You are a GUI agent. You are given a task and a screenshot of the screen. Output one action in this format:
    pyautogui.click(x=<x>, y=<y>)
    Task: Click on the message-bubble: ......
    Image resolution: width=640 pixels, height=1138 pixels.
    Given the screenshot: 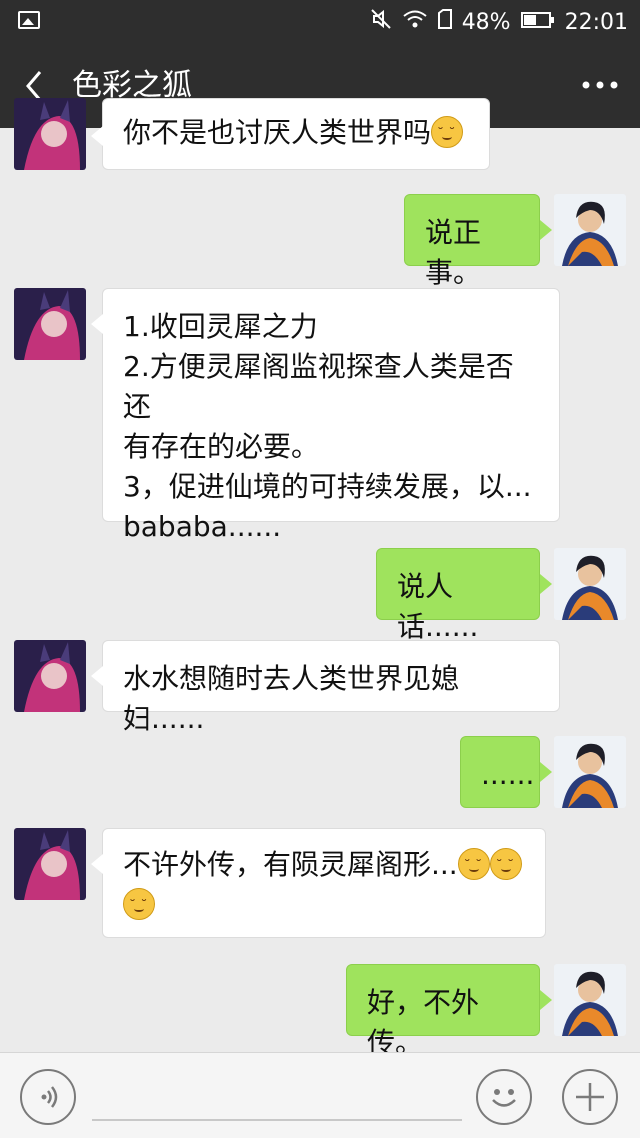 What is the action you would take?
    pyautogui.click(x=500, y=772)
    